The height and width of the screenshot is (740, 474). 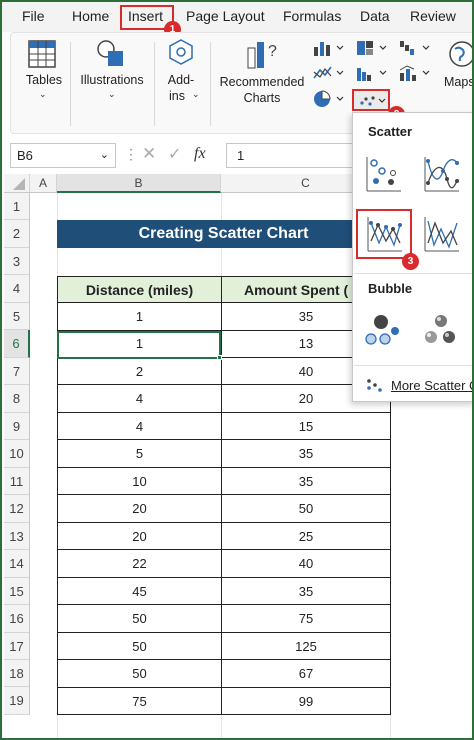 I want to click on scatter-straight-lines-markers-option, so click(x=384, y=234).